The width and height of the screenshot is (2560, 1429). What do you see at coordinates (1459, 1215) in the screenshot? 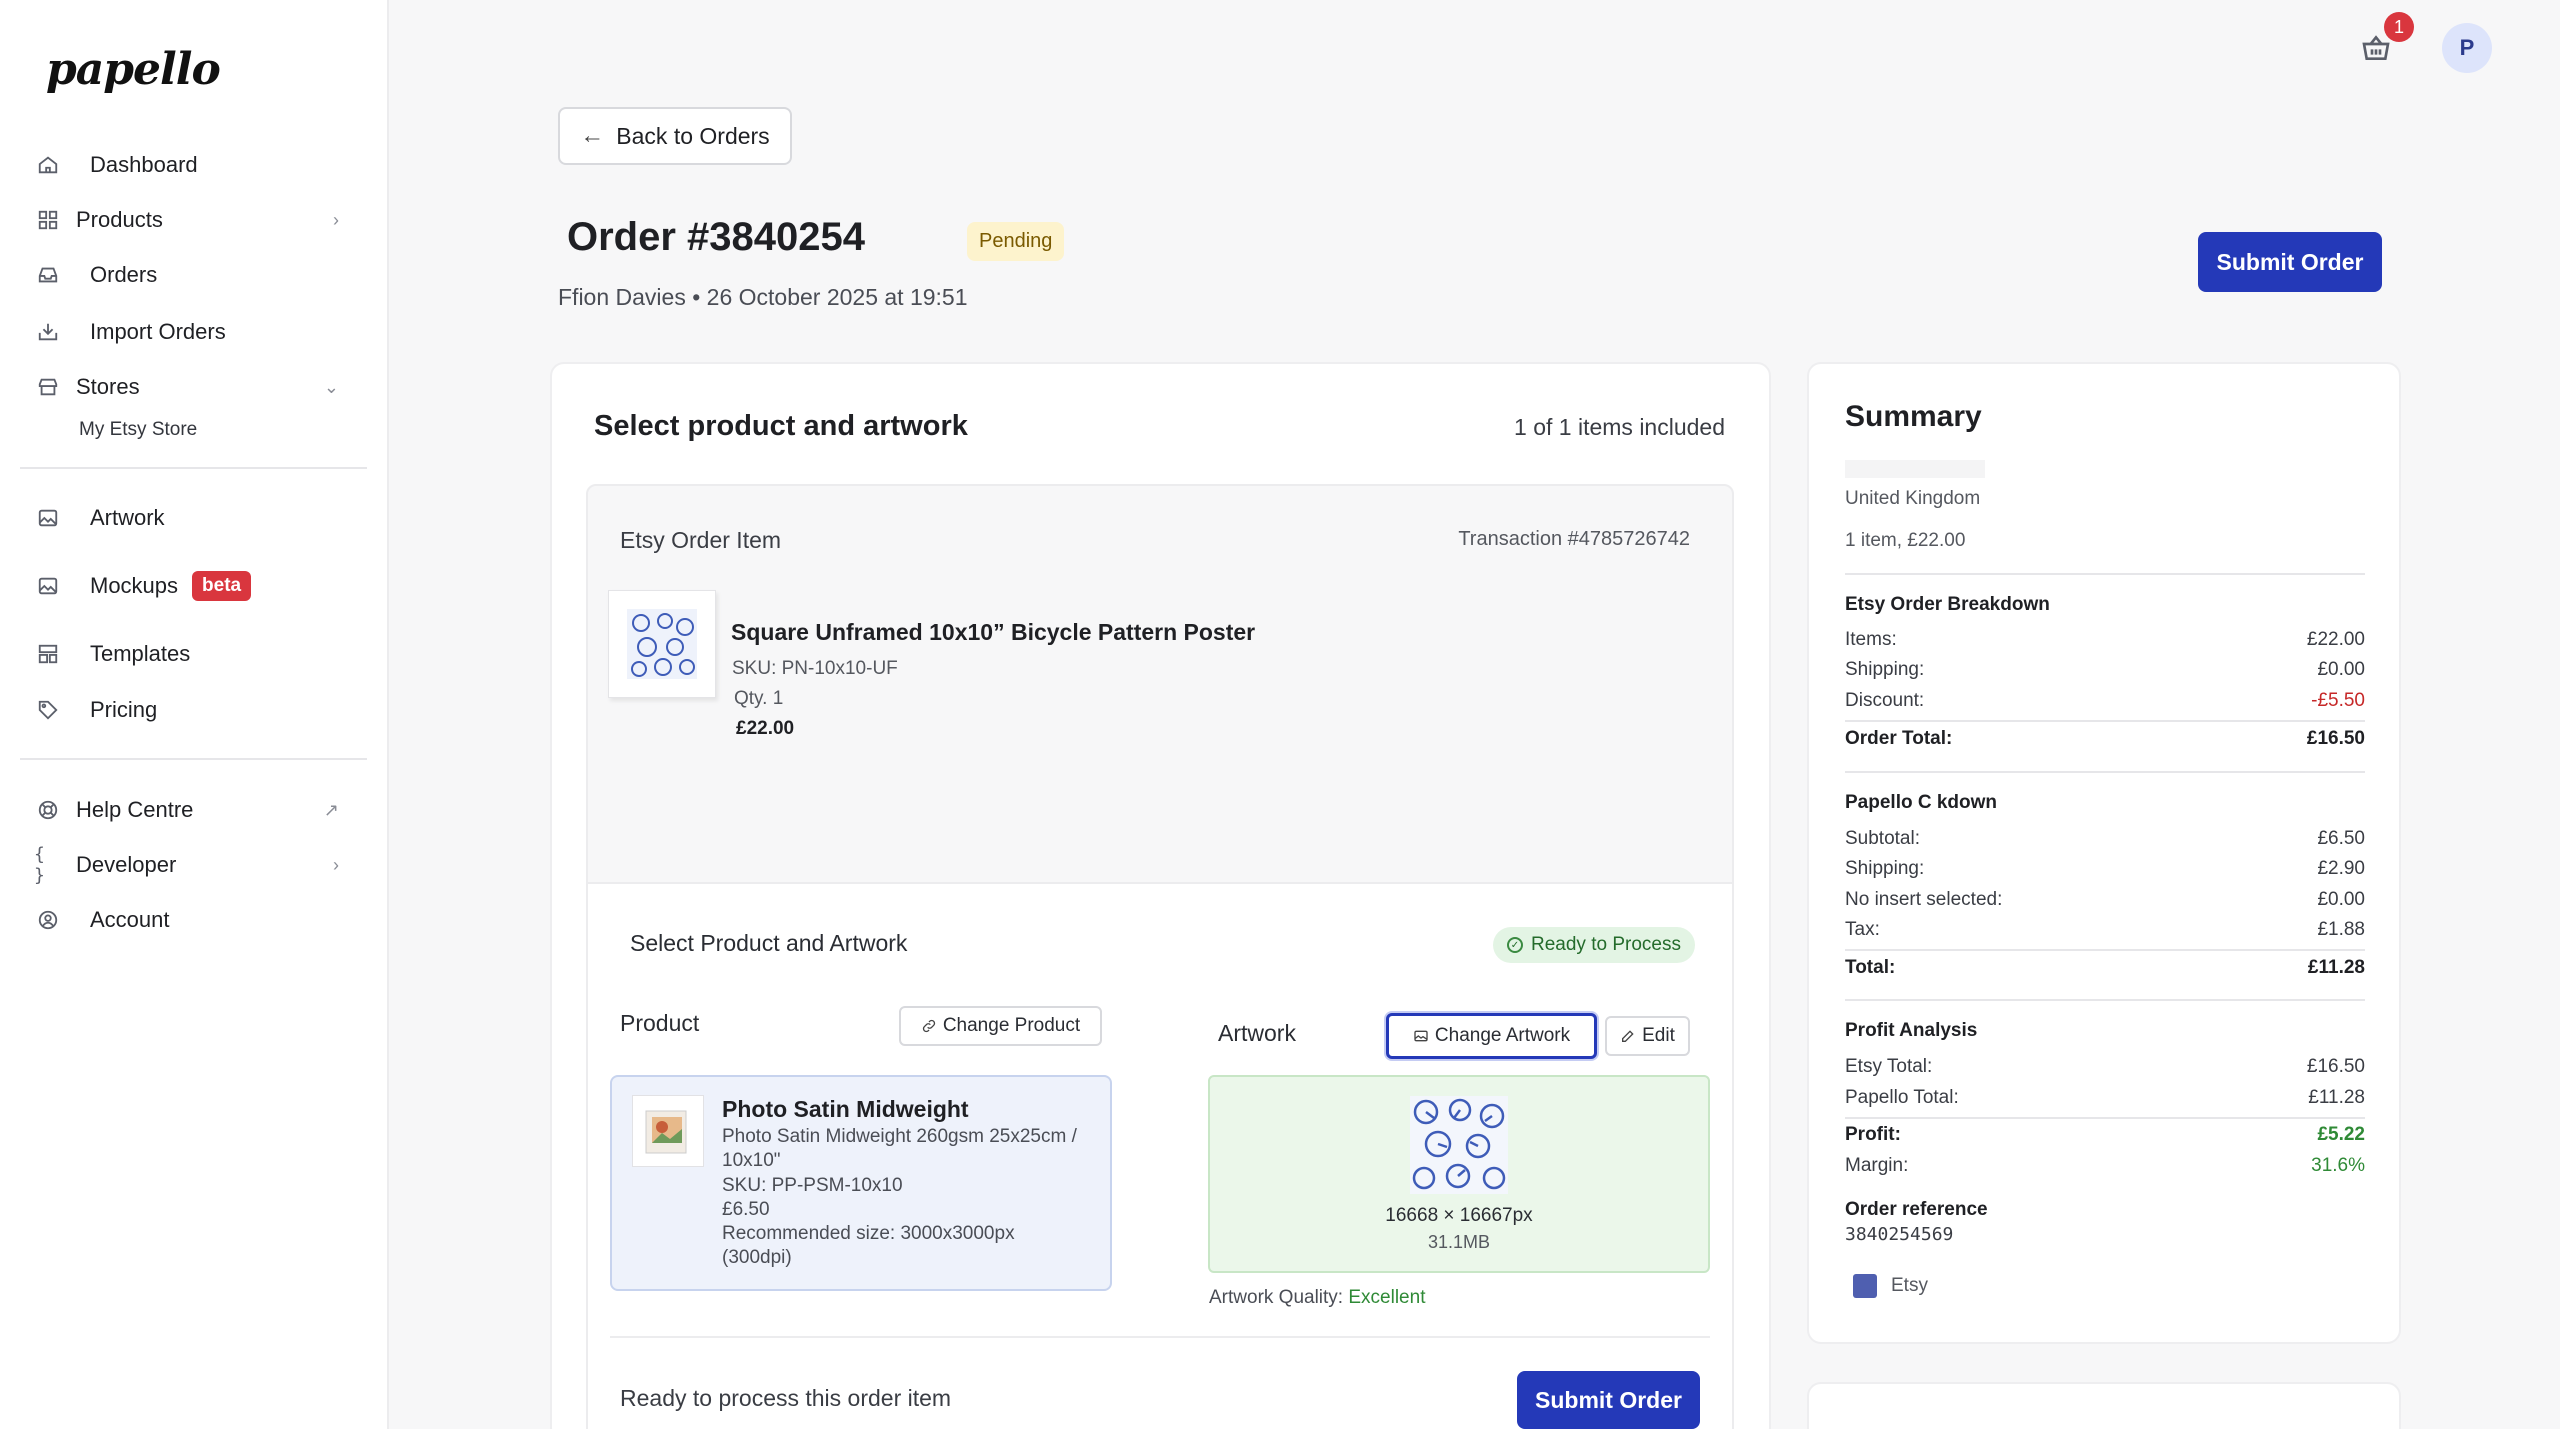
I see `artwork-dimensions: 16668 × 16667px` at bounding box center [1459, 1215].